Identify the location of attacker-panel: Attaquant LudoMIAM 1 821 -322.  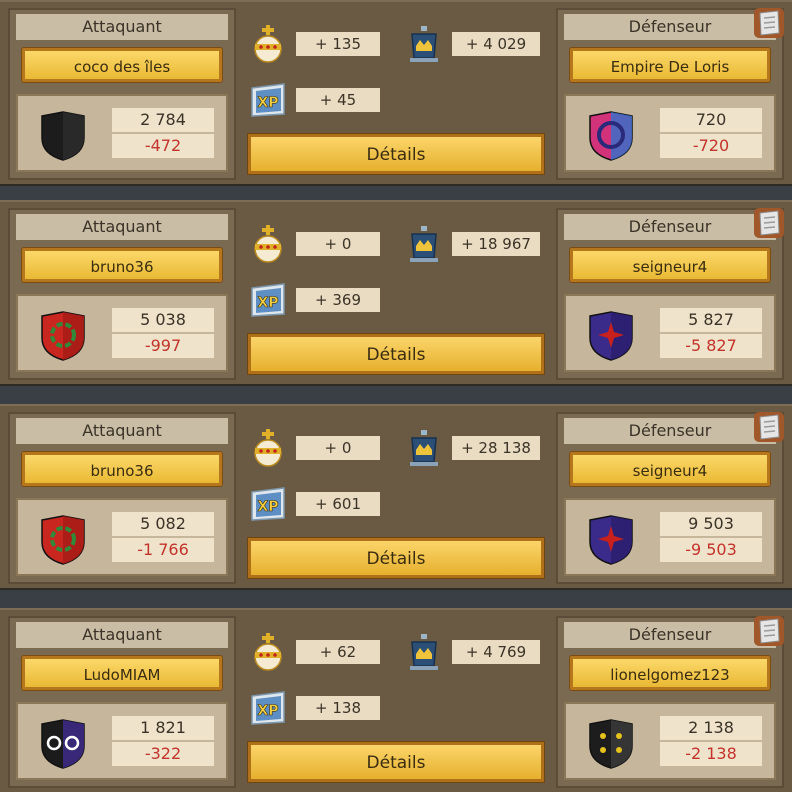
(122, 702).